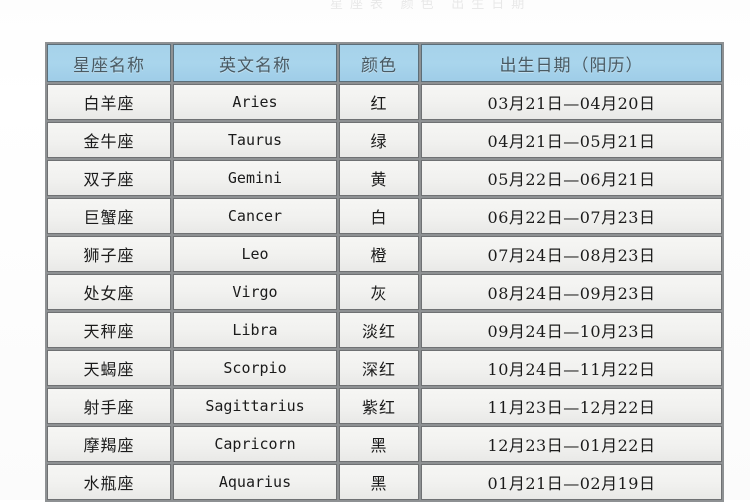 This screenshot has width=750, height=502. Describe the element at coordinates (255, 178) in the screenshot. I see `cell-english-name: Gemini` at that location.